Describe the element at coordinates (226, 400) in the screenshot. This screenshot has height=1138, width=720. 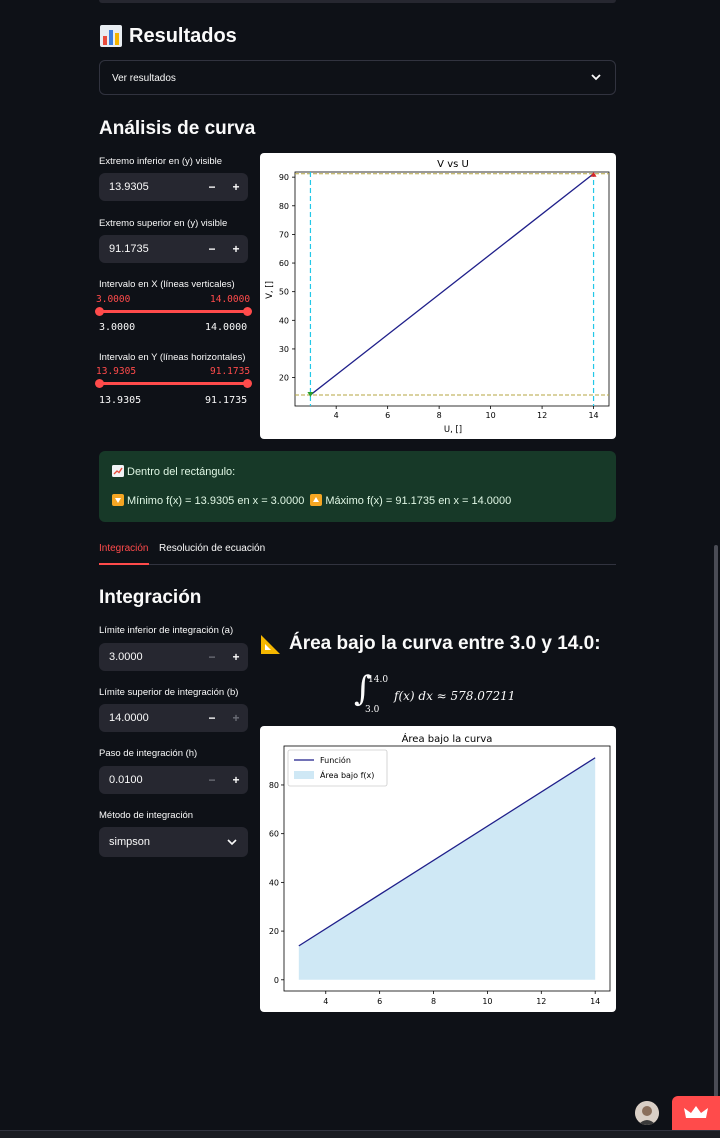
I see `y-slider-max-label: 91.1735` at that location.